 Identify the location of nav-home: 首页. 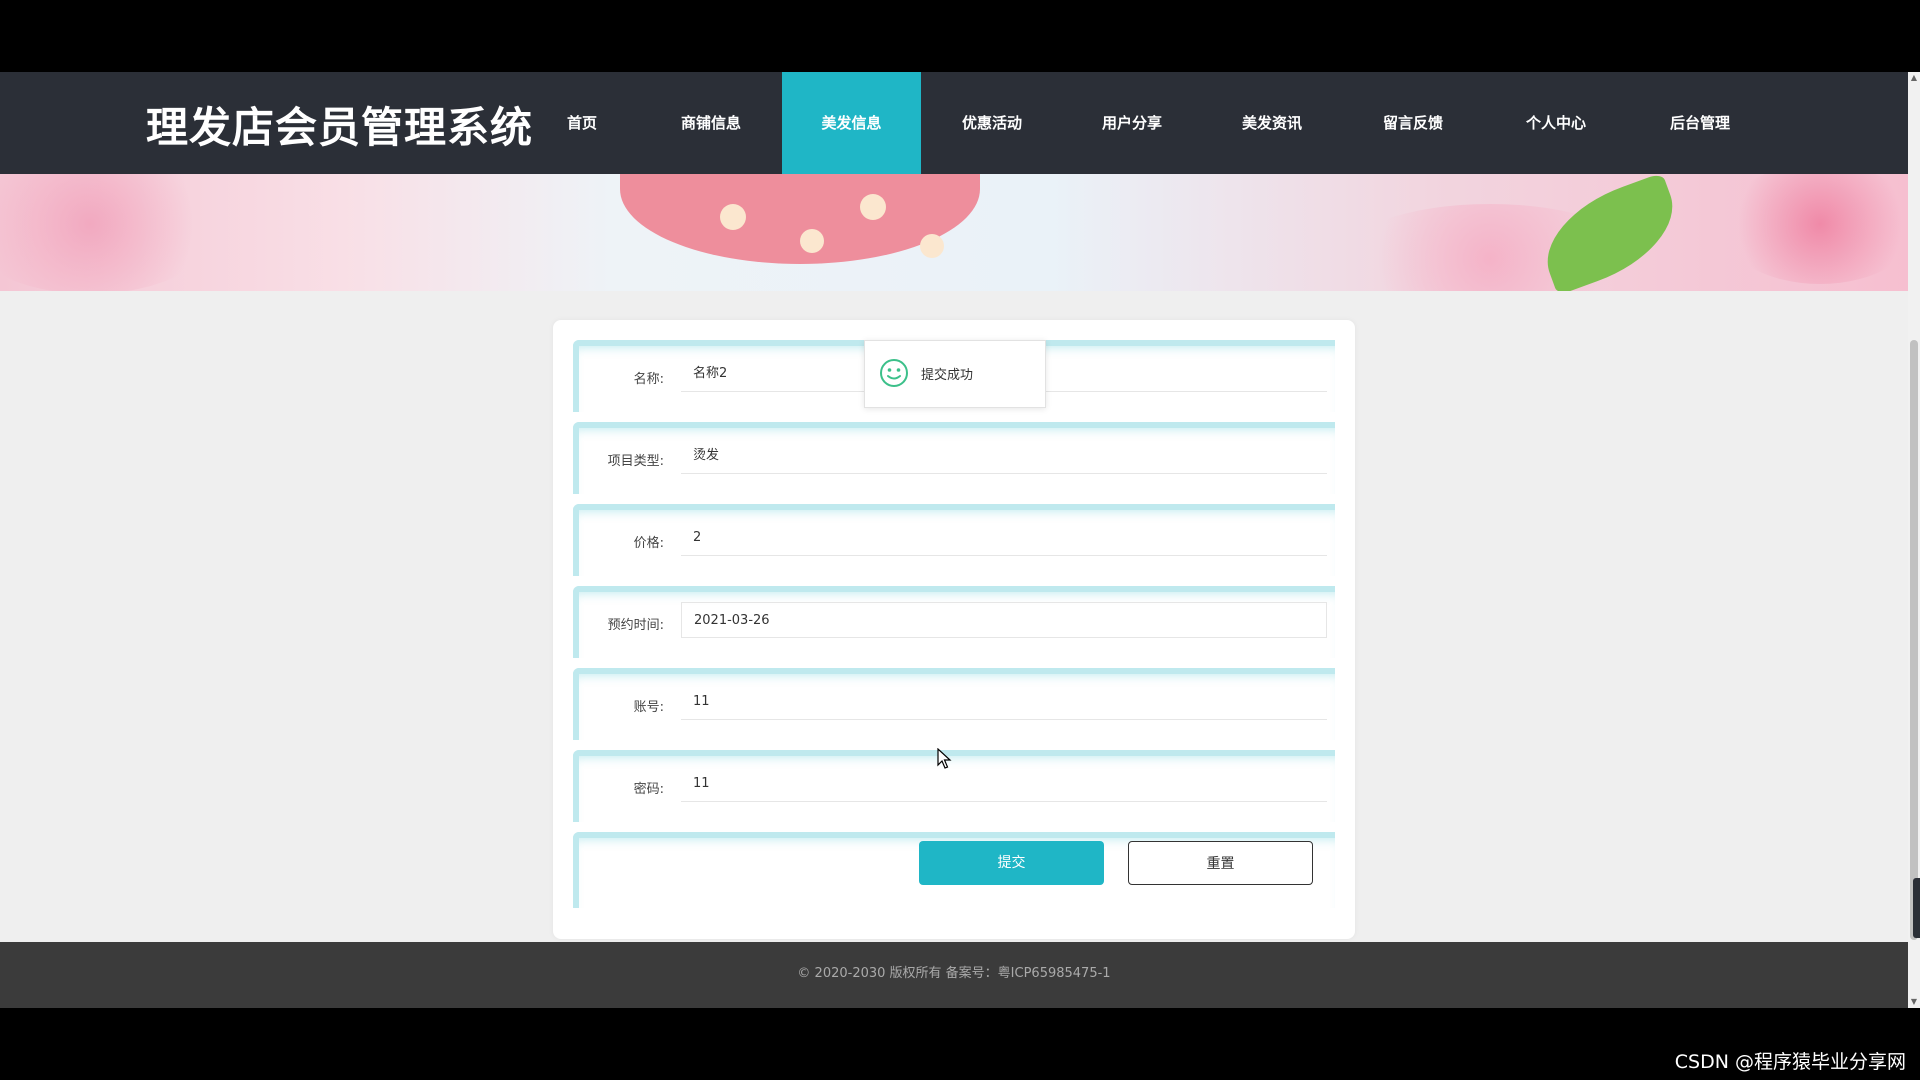
(582, 123).